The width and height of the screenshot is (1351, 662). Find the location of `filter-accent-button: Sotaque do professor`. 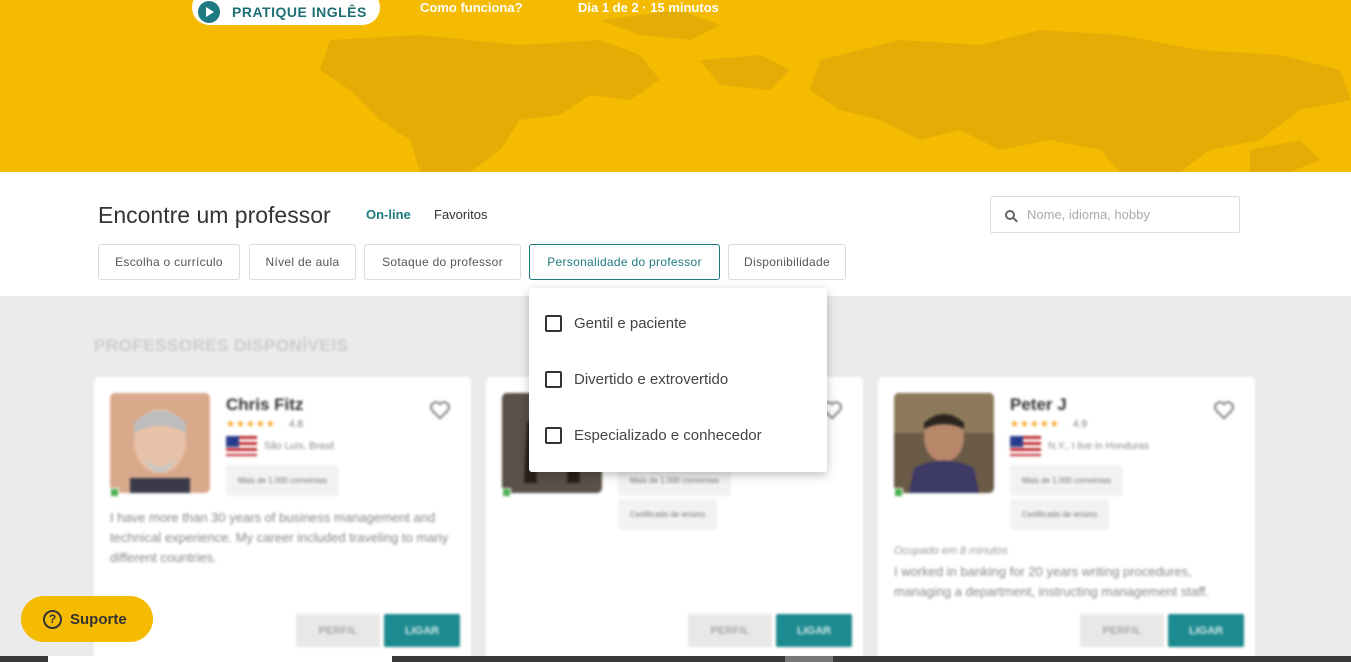

filter-accent-button: Sotaque do professor is located at coordinates (442, 262).